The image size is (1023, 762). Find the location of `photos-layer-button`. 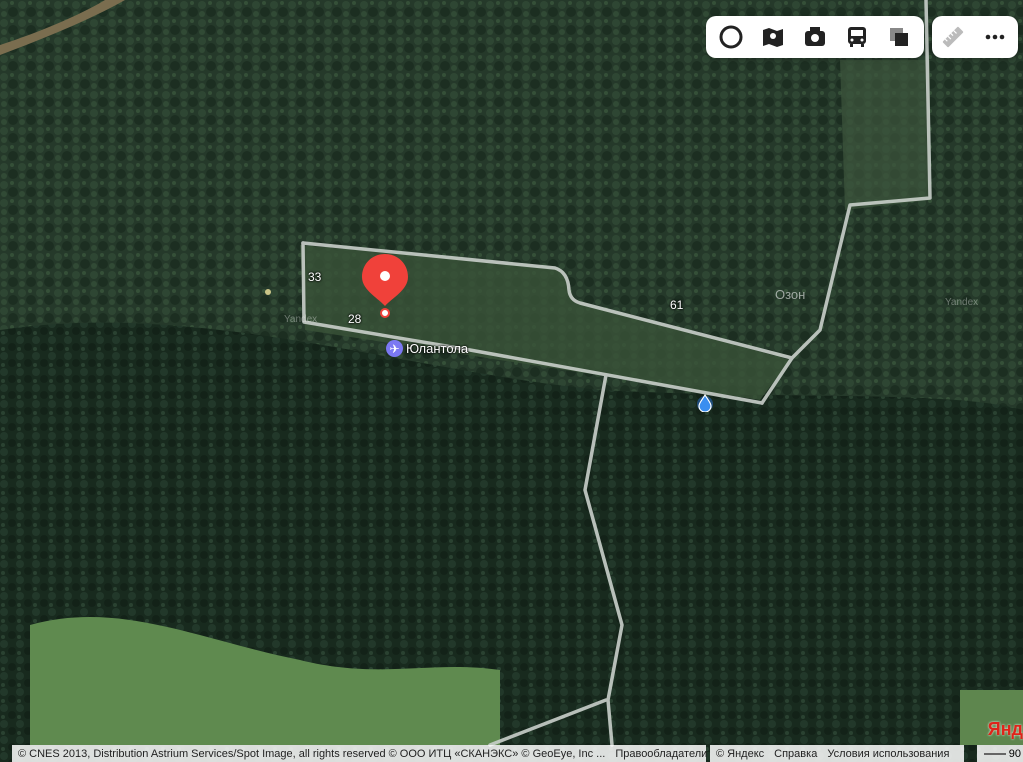

photos-layer-button is located at coordinates (815, 37).